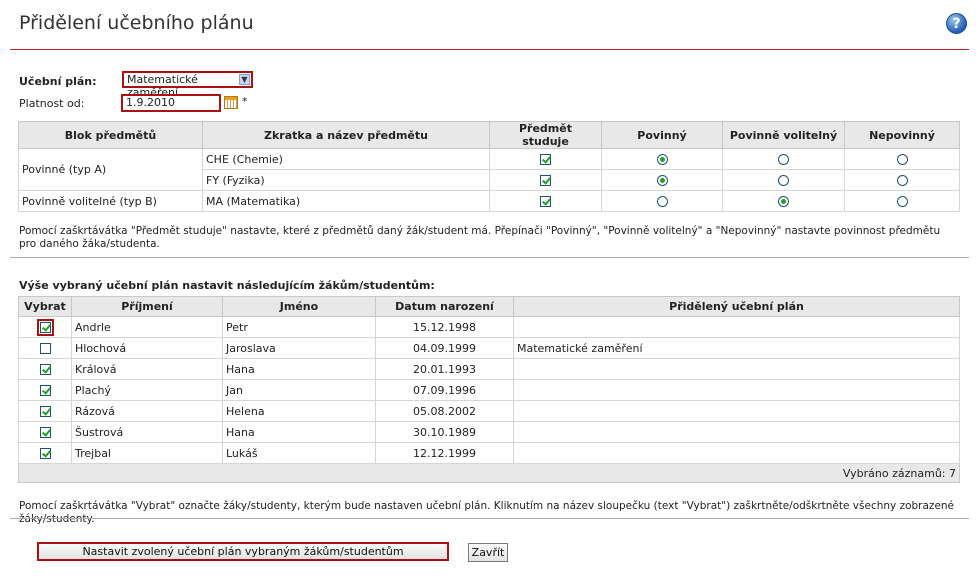  What do you see at coordinates (346, 201) in the screenshot?
I see `subject-cell: MA (Matematika)` at bounding box center [346, 201].